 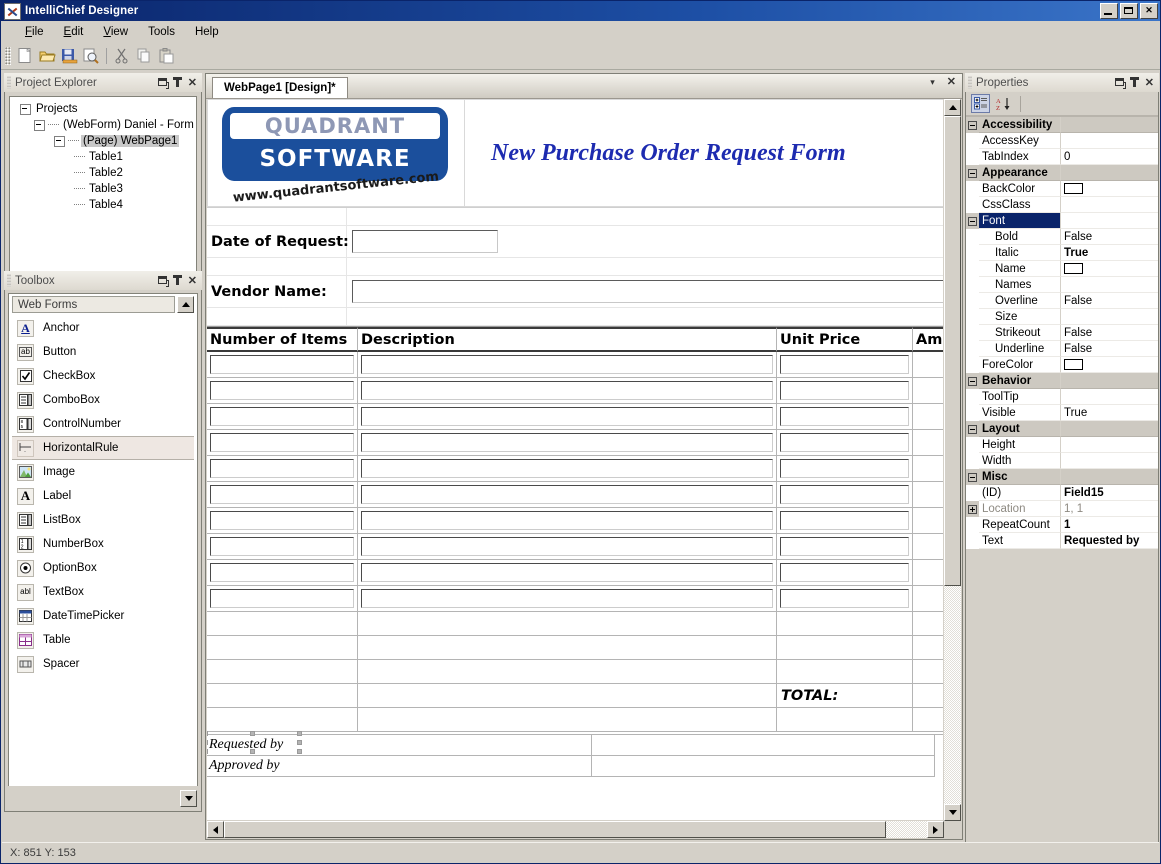 I want to click on property-row-names: Names, so click(x=1062, y=285).